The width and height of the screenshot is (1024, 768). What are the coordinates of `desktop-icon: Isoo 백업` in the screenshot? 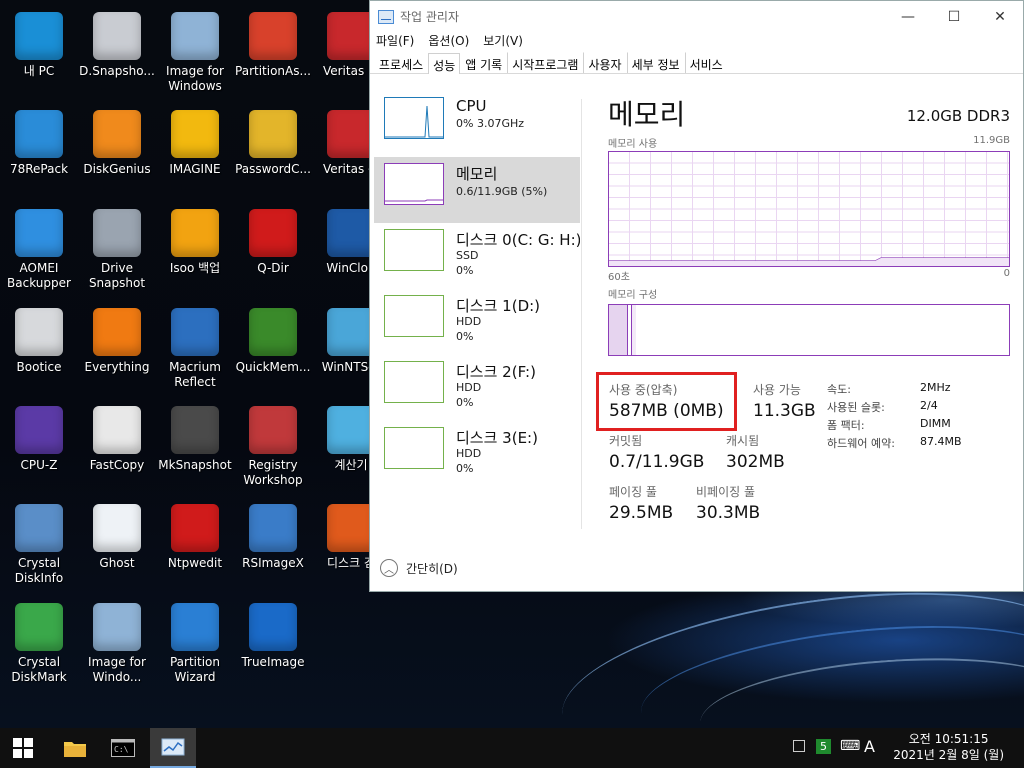 It's located at (195, 253).